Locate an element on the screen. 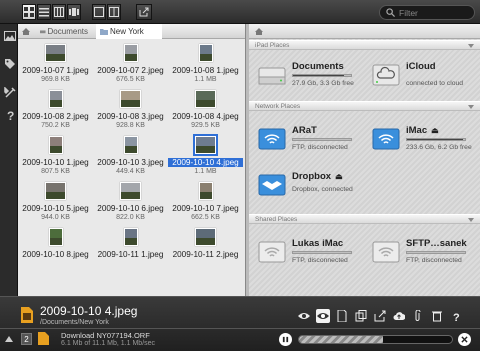 Image resolution: width=480 pixels, height=351 pixels. tools-button is located at coordinates (9, 92).